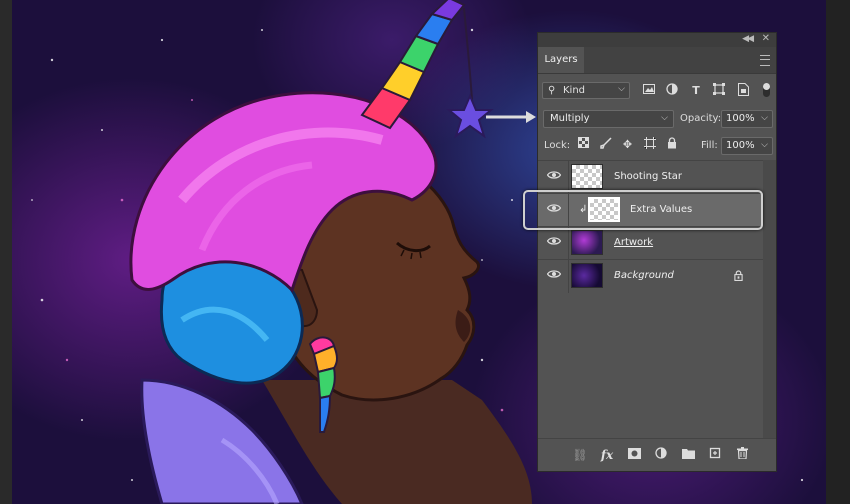  What do you see at coordinates (552, 90) in the screenshot?
I see `search-icon: ⚲` at bounding box center [552, 90].